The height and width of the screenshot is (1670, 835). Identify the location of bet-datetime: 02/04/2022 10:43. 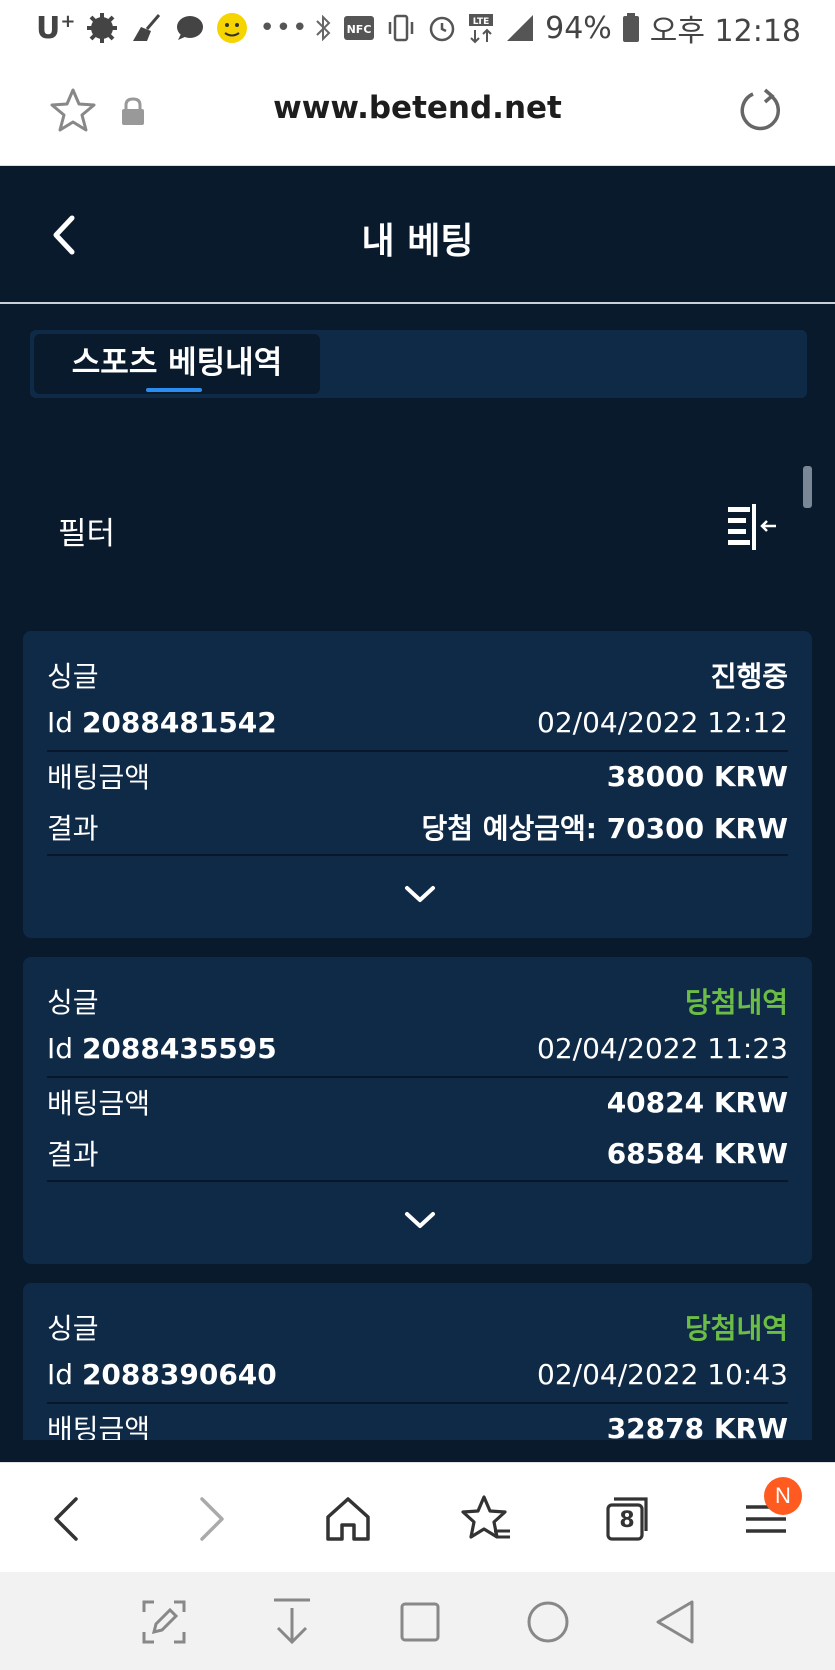
(662, 1374).